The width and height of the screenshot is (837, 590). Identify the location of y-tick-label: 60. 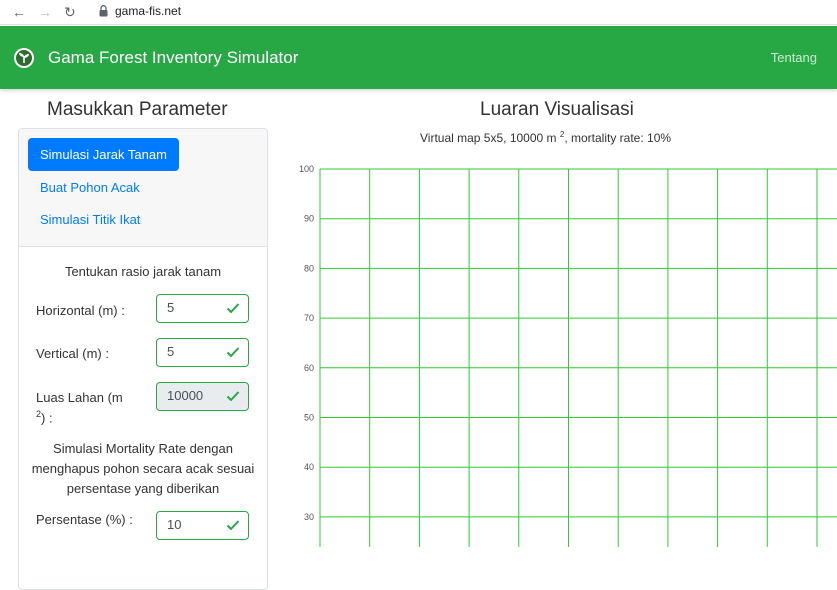
(309, 368).